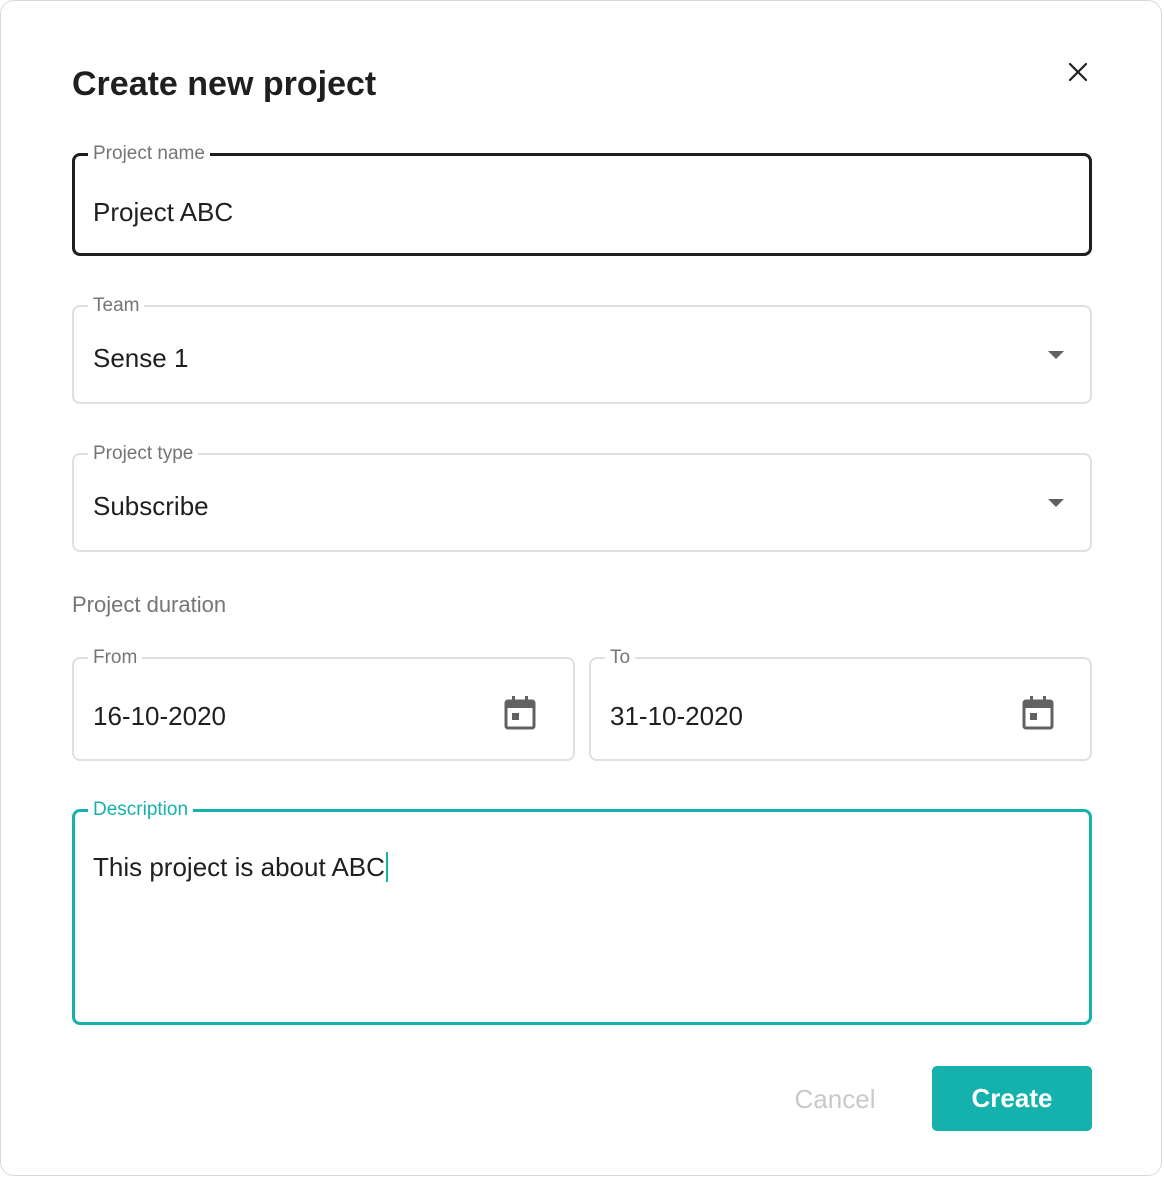 The height and width of the screenshot is (1178, 1164). What do you see at coordinates (141, 358) in the screenshot?
I see `team-value: Sense 1` at bounding box center [141, 358].